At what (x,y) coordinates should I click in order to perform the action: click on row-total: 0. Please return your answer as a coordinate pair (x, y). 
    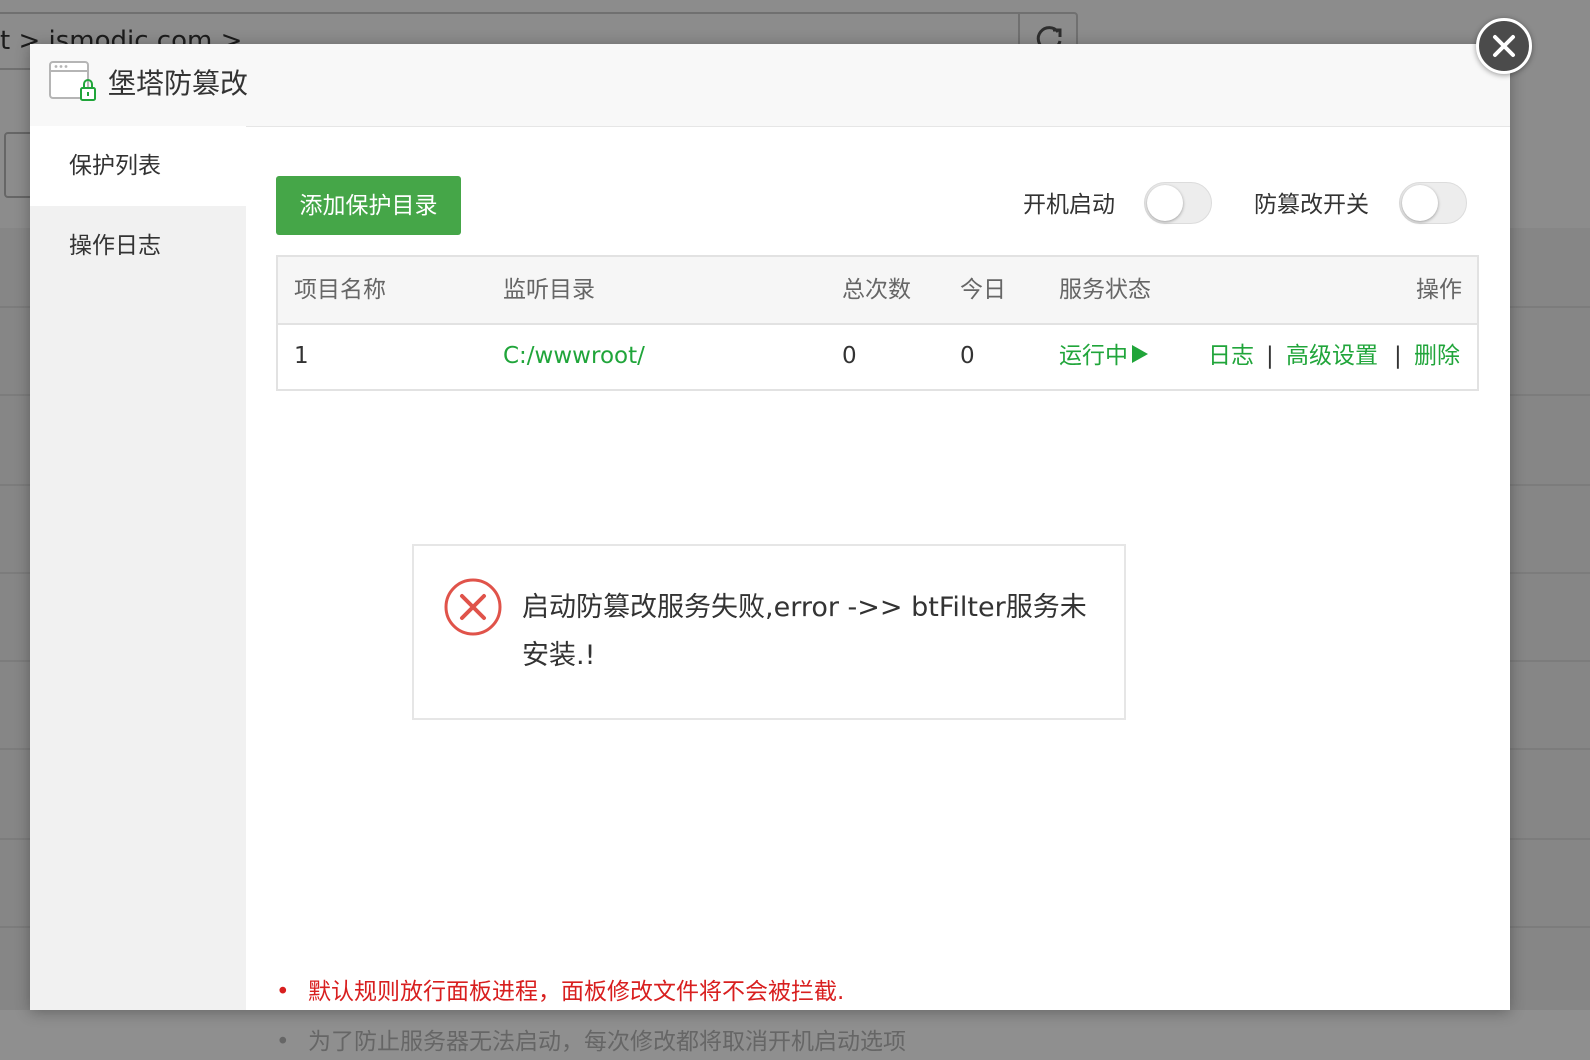
    Looking at the image, I should click on (849, 356).